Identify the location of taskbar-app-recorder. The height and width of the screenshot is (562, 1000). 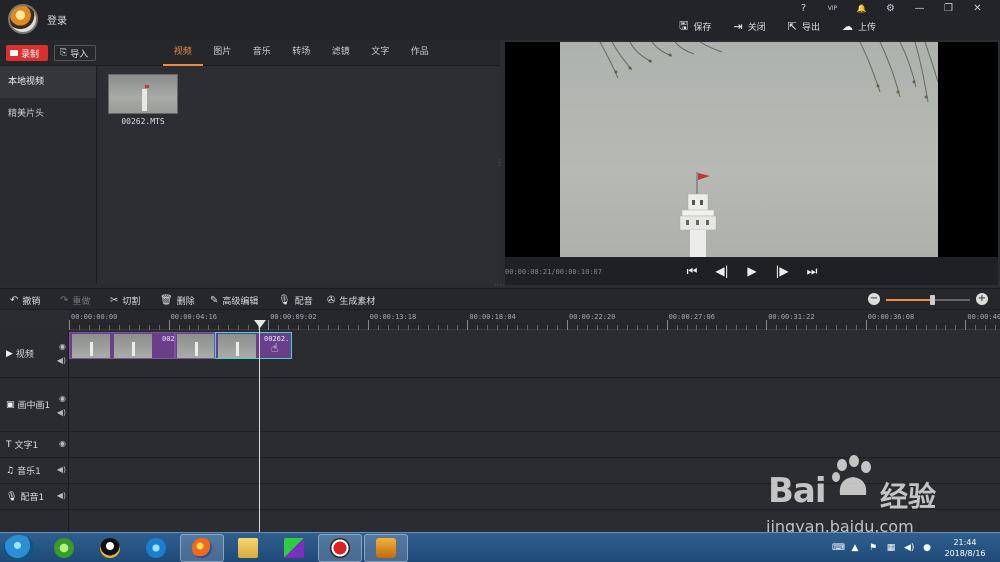
(340, 548).